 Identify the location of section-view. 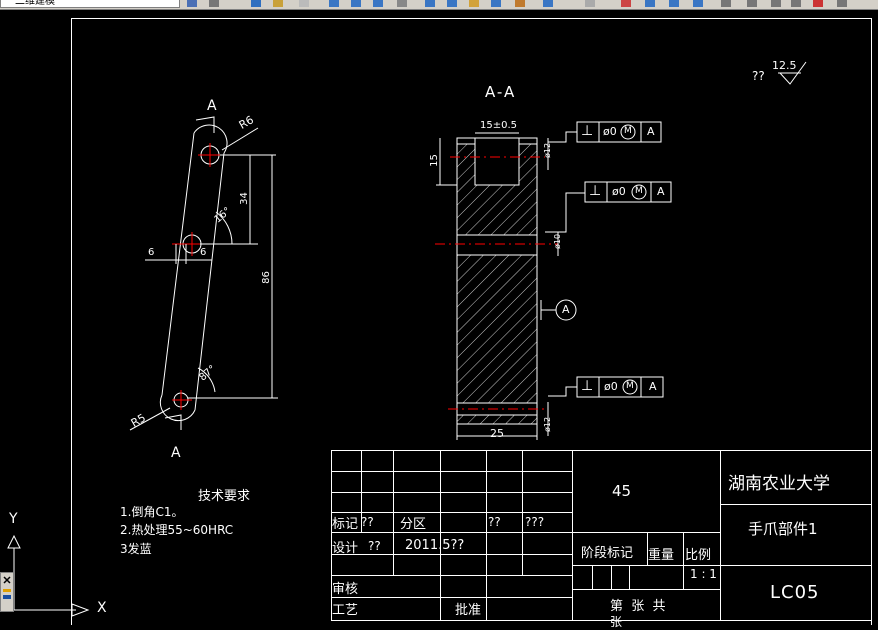
(510, 285).